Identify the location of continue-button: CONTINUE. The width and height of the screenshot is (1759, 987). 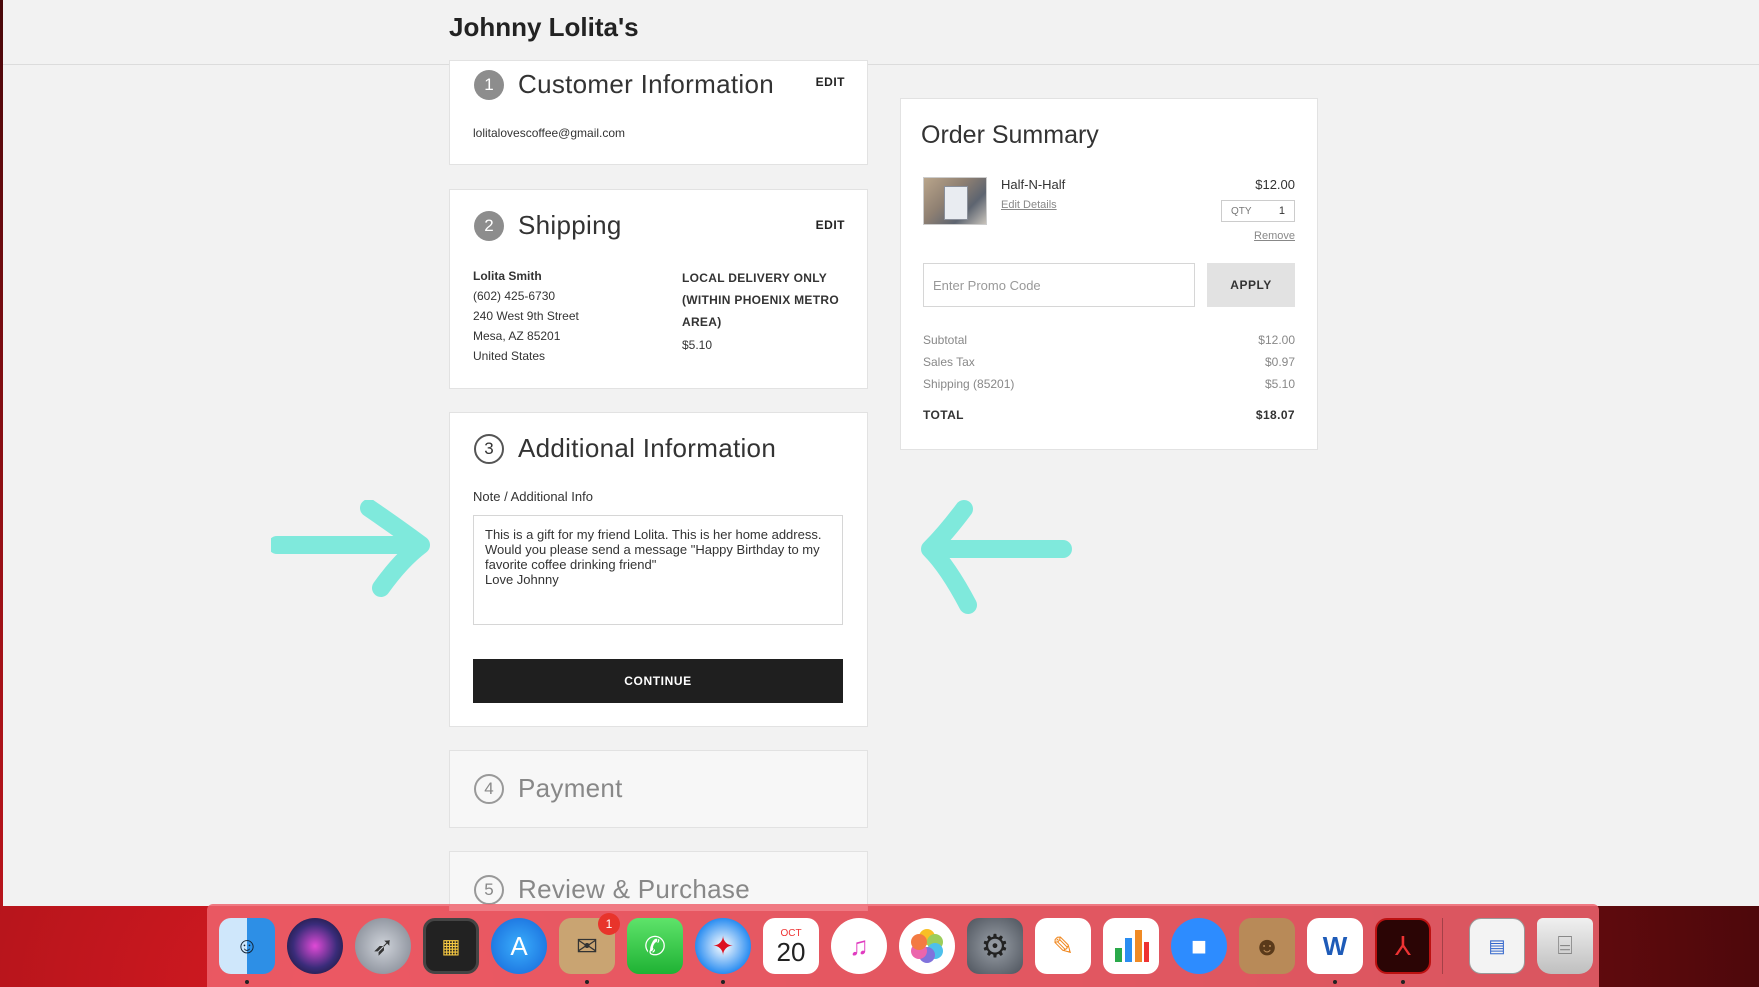
(658, 681).